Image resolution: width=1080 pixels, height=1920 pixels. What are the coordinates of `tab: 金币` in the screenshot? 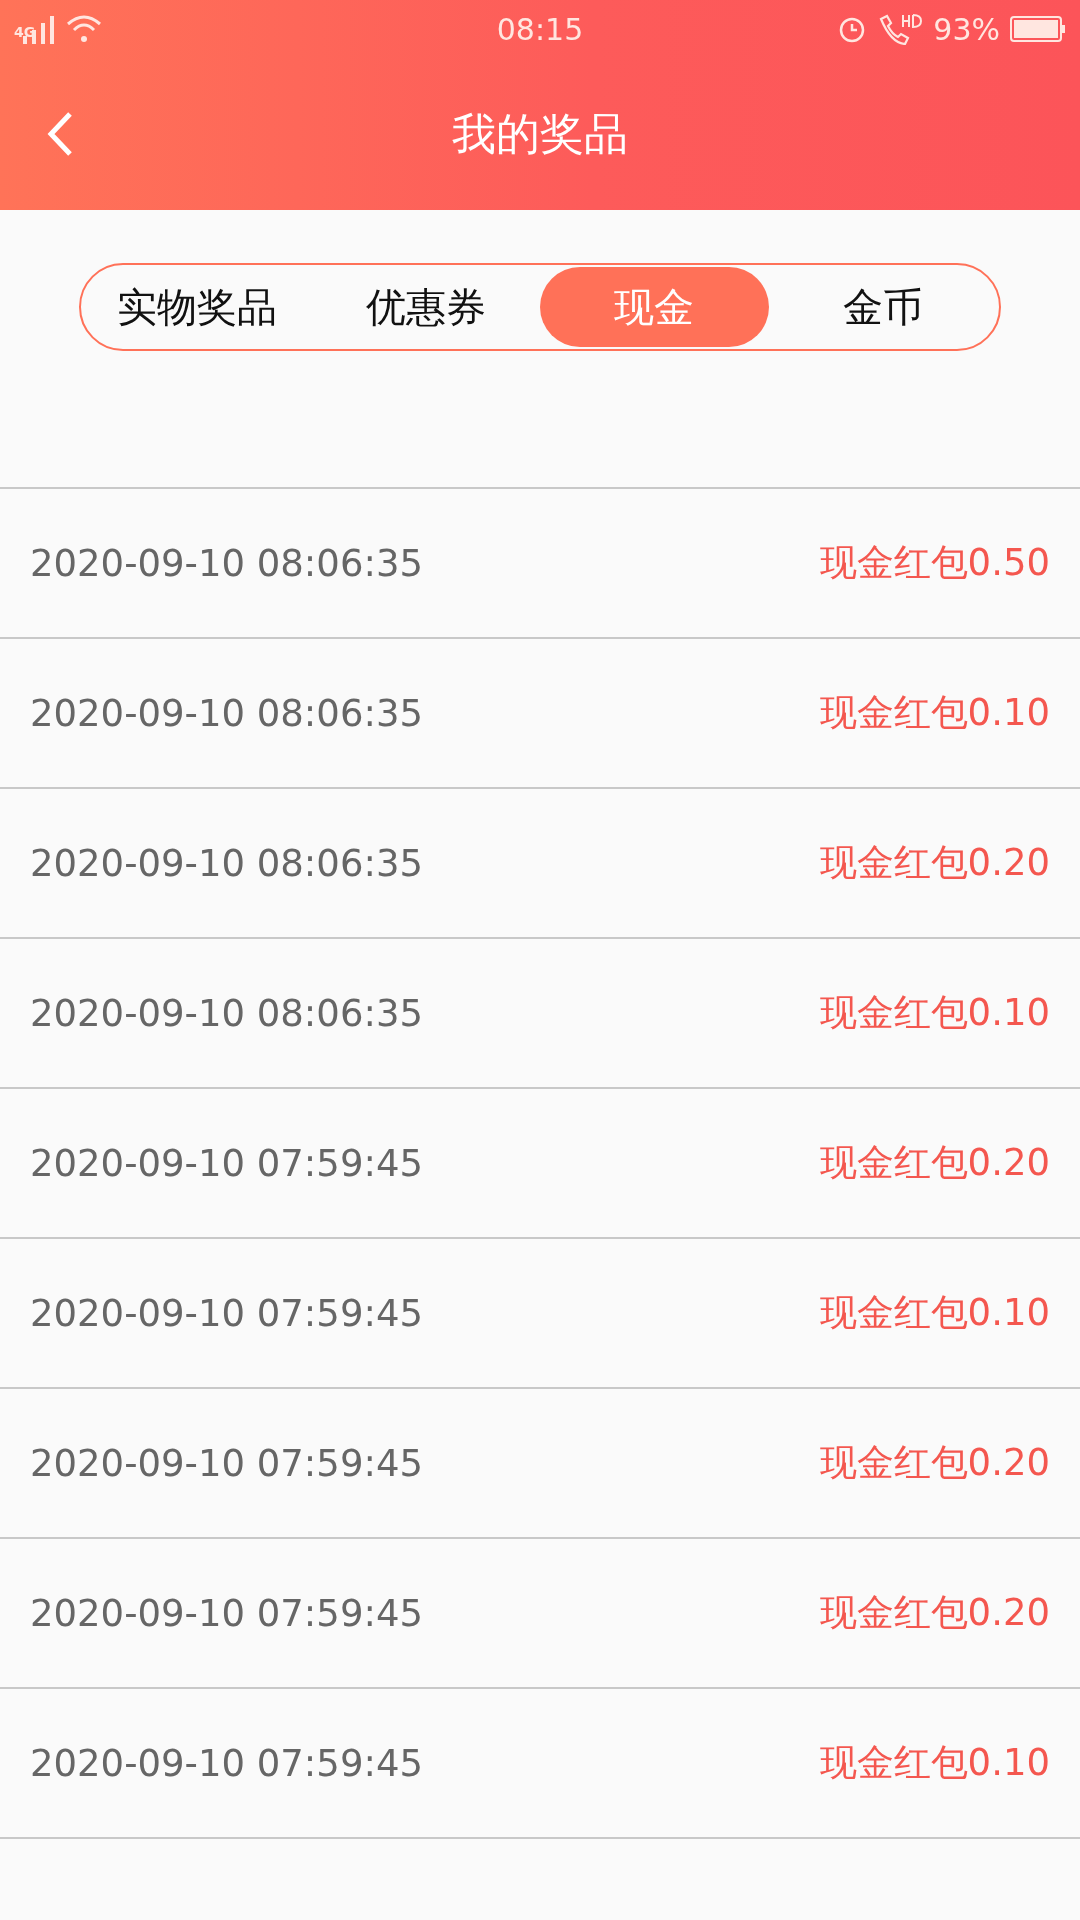 It's located at (882, 307).